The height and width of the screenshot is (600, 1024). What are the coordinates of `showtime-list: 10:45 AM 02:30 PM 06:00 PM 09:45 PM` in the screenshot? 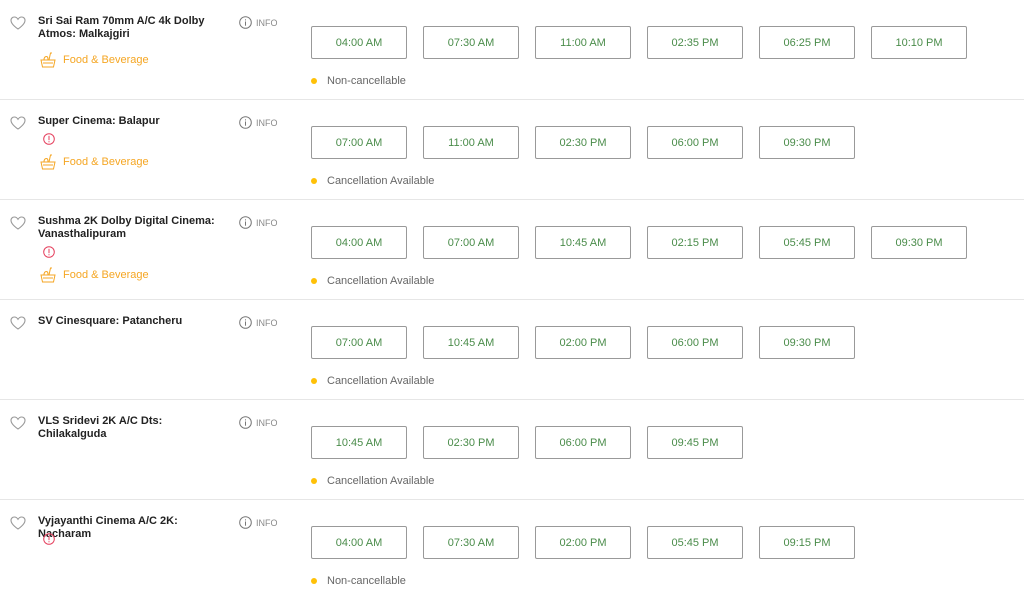 It's located at (535, 442).